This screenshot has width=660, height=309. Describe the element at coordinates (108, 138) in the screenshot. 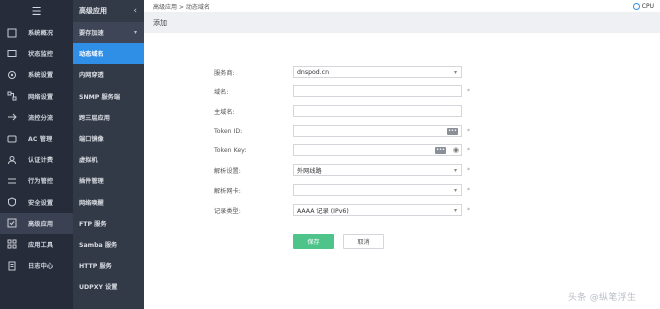

I see `subnav-item-port-mirror: 端口镜像` at that location.